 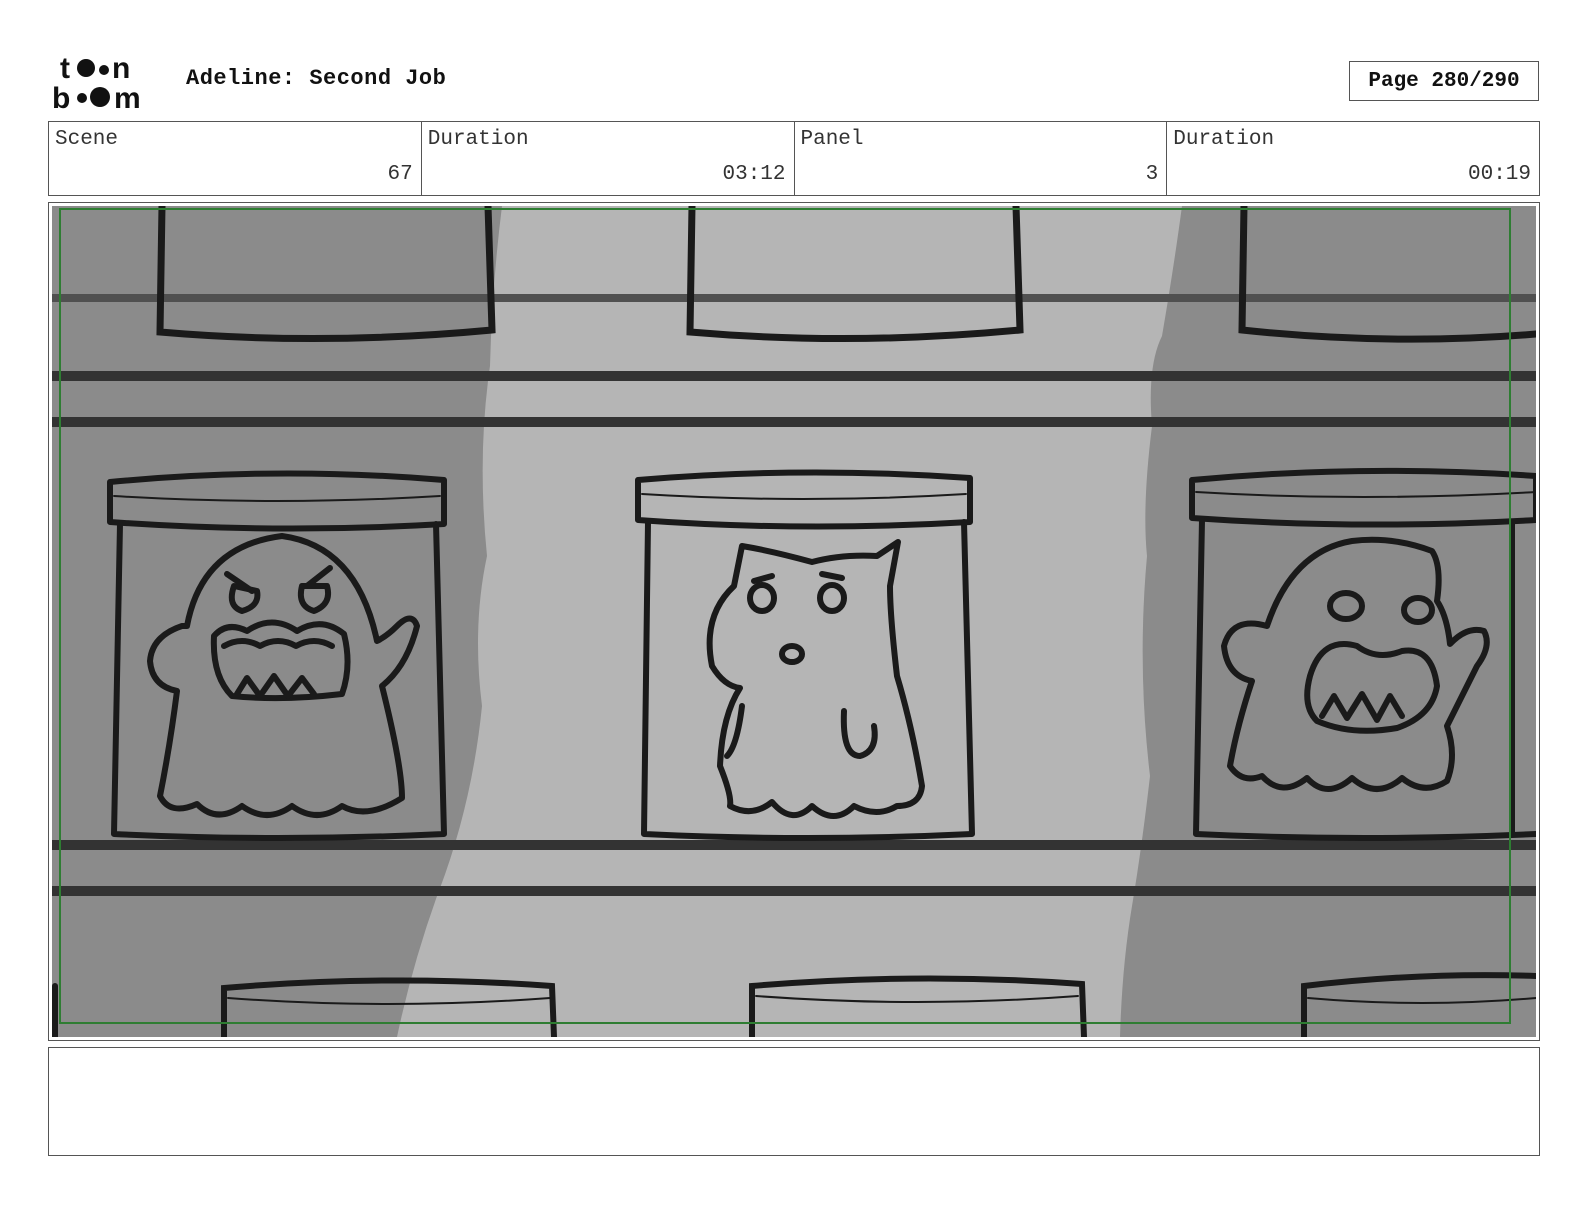 What do you see at coordinates (65, 68) in the screenshot?
I see `svg-text: t` at bounding box center [65, 68].